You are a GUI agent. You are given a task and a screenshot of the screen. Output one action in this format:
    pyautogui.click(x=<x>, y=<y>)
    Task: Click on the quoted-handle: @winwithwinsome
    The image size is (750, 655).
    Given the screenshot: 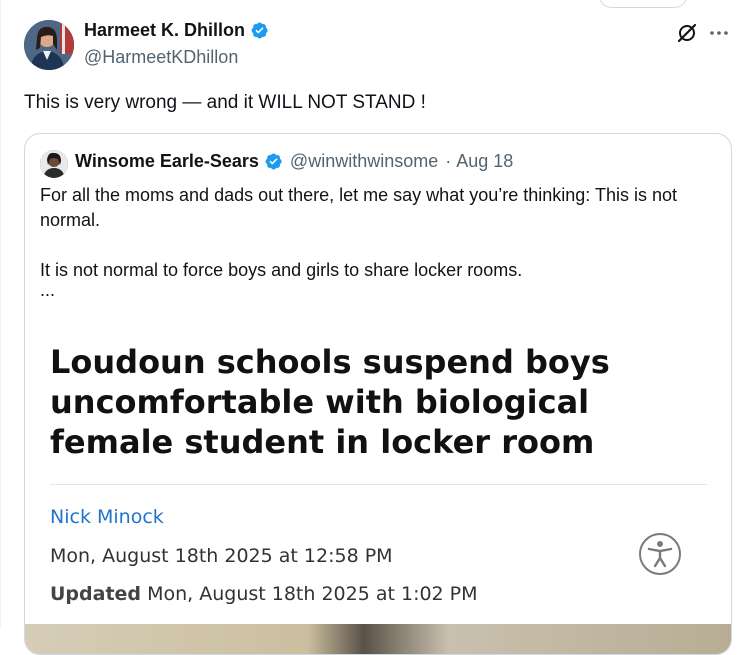 What is the action you would take?
    pyautogui.click(x=364, y=161)
    